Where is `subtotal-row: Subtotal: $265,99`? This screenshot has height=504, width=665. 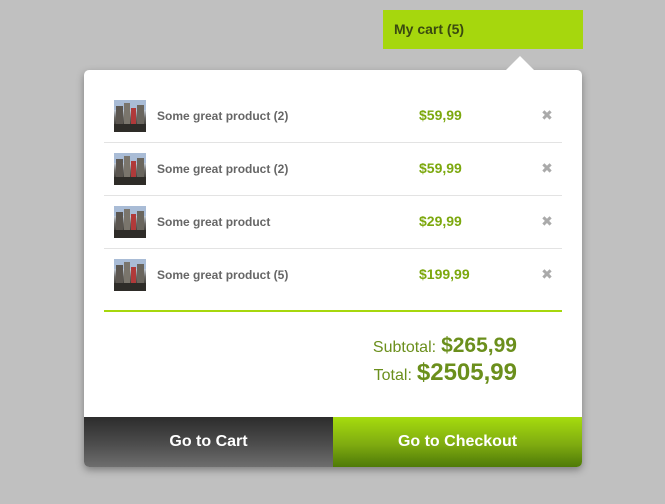 subtotal-row: Subtotal: $265,99 is located at coordinates (400, 346).